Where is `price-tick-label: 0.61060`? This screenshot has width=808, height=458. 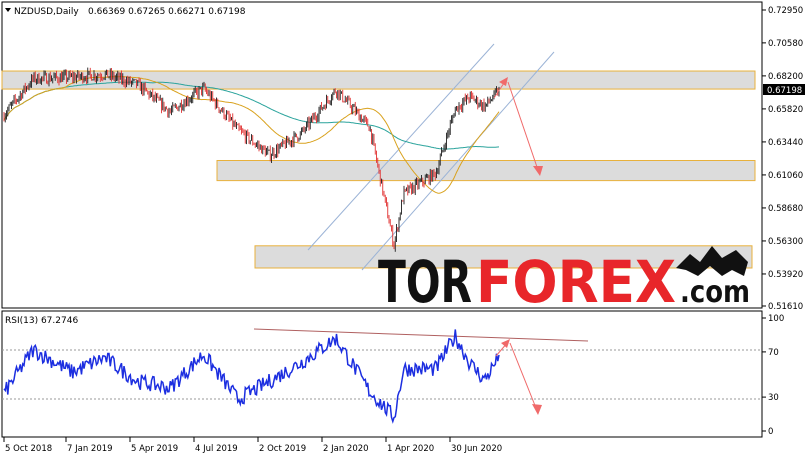
price-tick-label: 0.61060 is located at coordinates (785, 176).